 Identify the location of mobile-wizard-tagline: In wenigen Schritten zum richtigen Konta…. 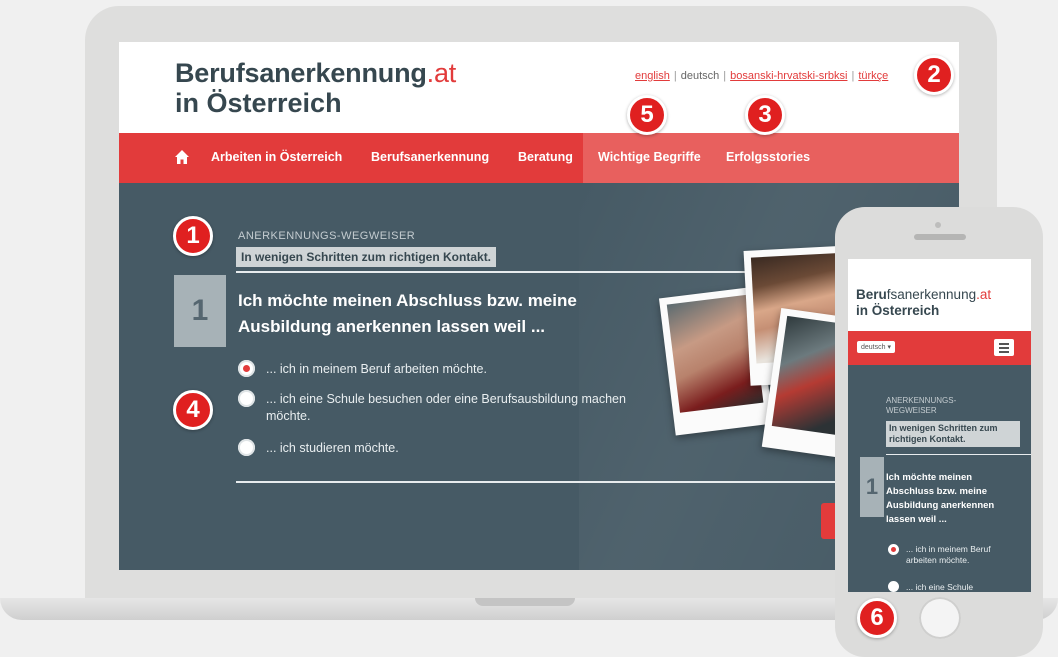
(953, 434).